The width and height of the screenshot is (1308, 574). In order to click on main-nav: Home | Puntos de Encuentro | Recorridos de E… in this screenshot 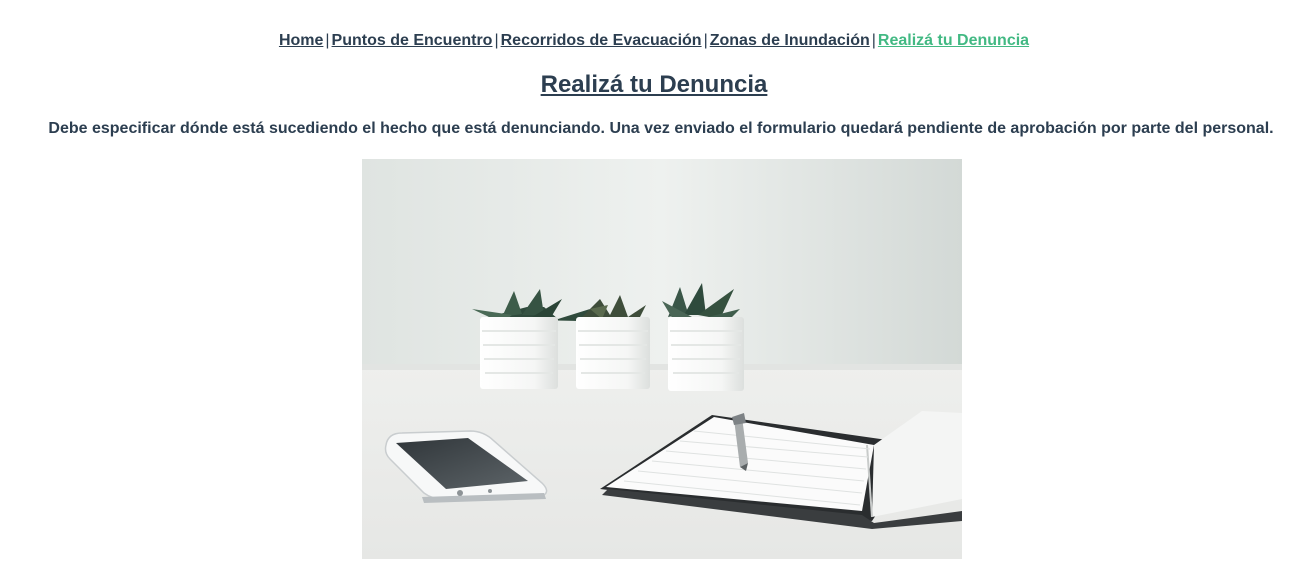, I will do `click(654, 41)`.